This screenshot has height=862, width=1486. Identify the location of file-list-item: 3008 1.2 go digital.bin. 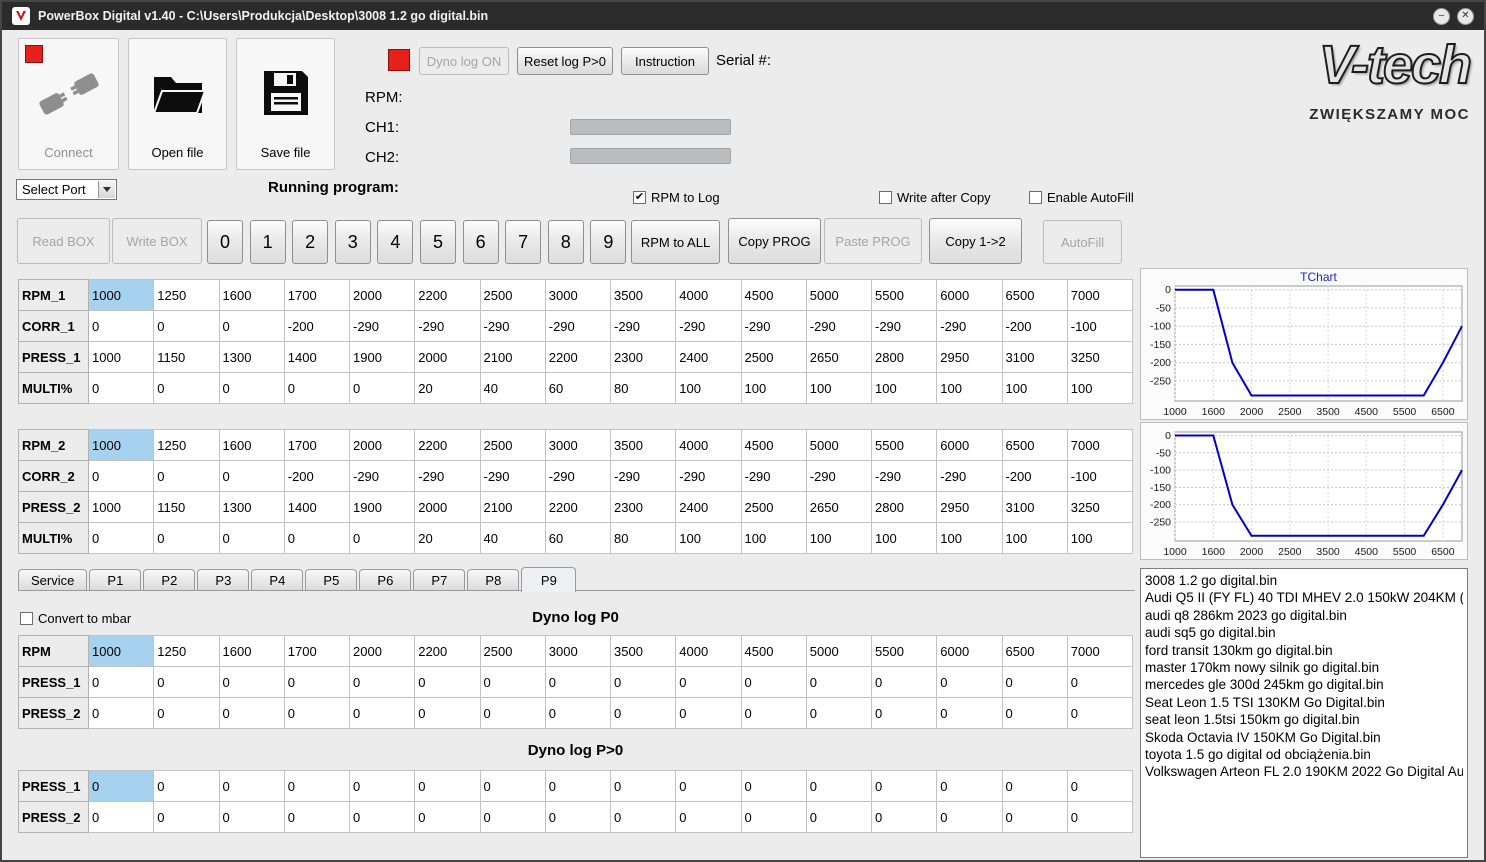
(1304, 580).